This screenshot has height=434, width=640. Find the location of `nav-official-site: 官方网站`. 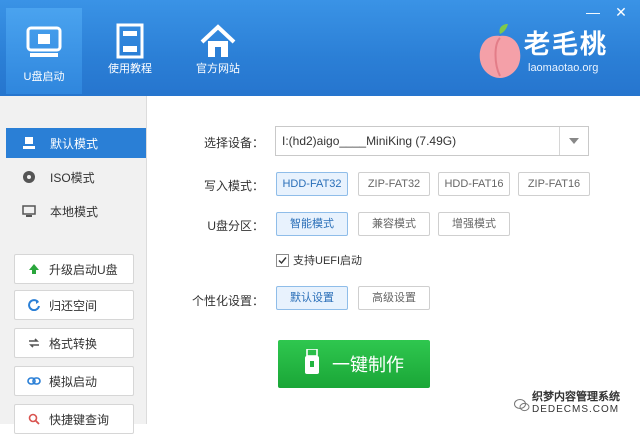

nav-official-site: 官方网站 is located at coordinates (218, 51).